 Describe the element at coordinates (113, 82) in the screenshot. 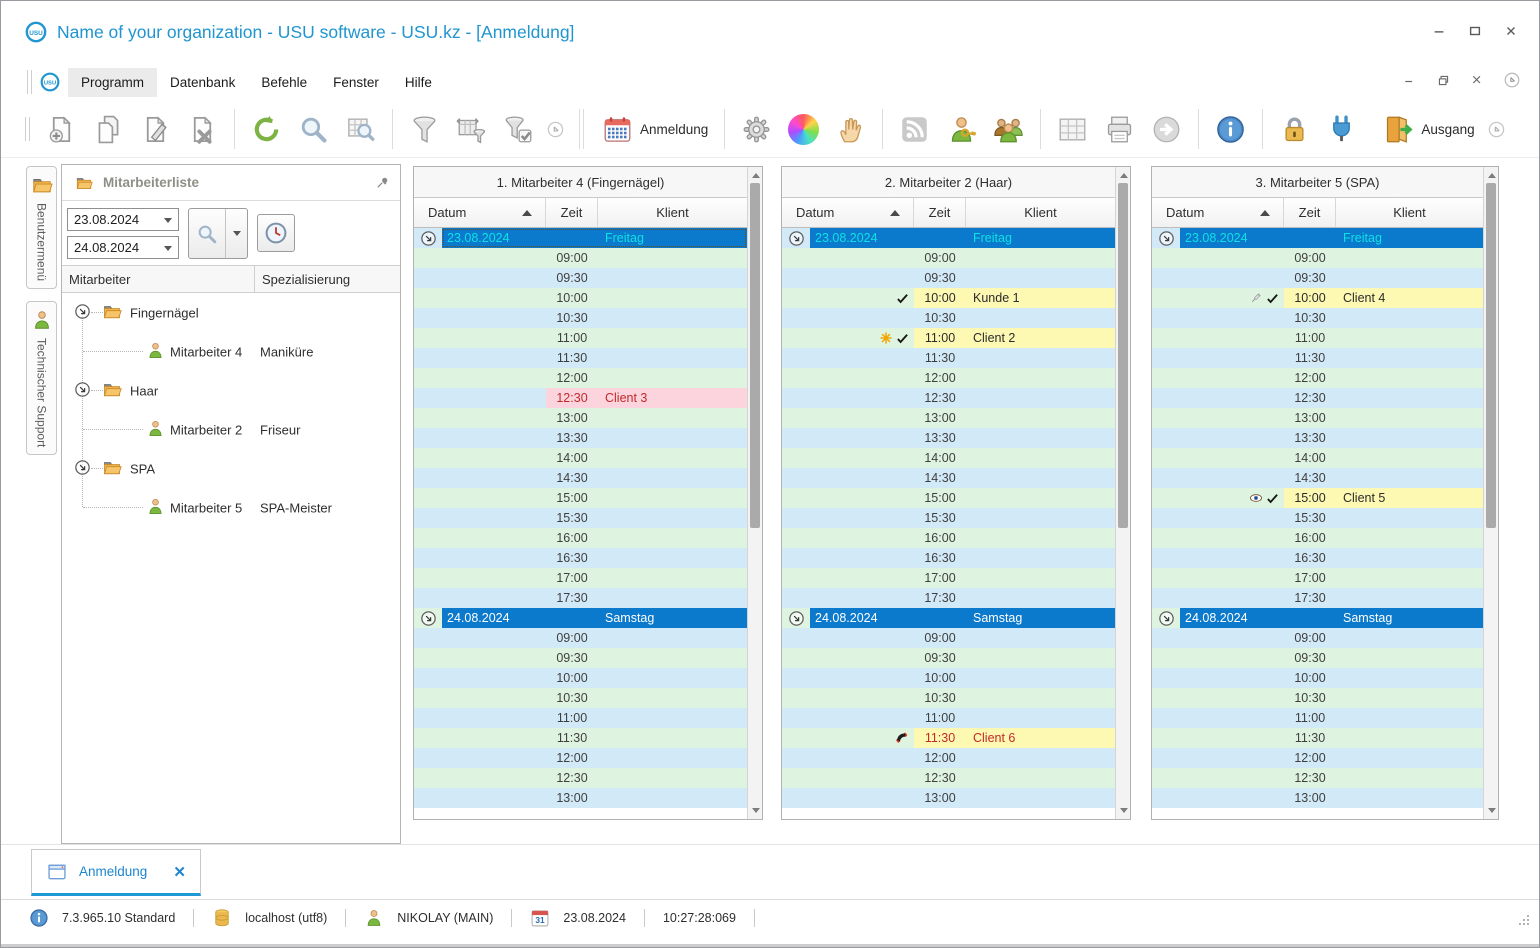

I see `menu-item-programm: Programm` at that location.